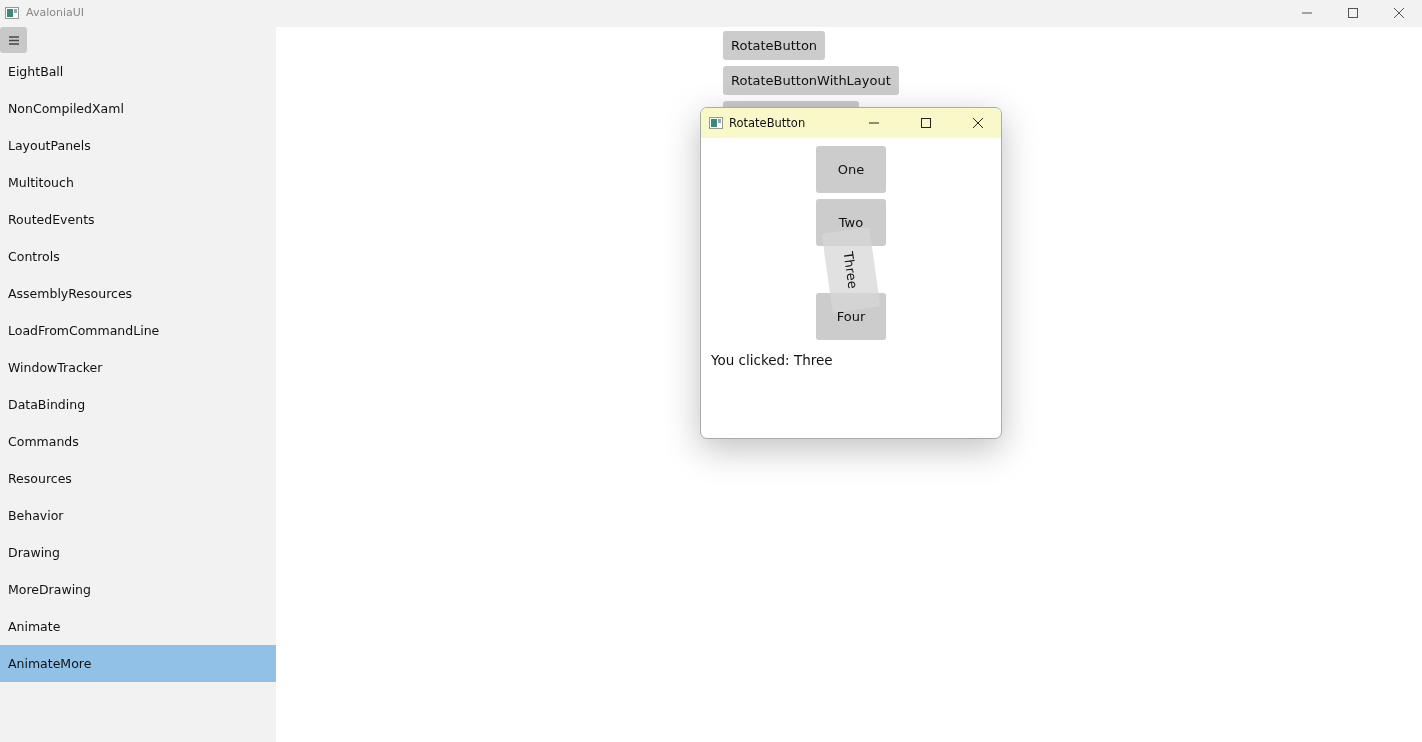 The width and height of the screenshot is (1422, 742). Describe the element at coordinates (138, 256) in the screenshot. I see `sidebar-item: Controls` at that location.